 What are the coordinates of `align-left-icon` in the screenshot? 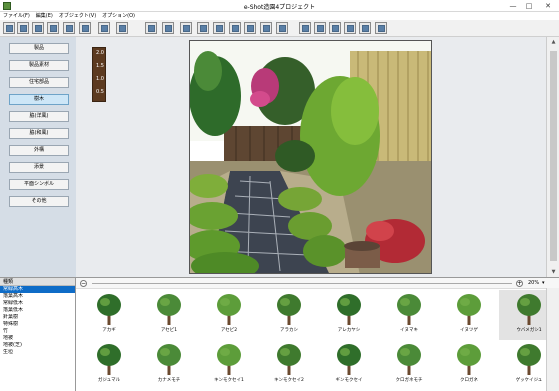 It's located at (305, 28).